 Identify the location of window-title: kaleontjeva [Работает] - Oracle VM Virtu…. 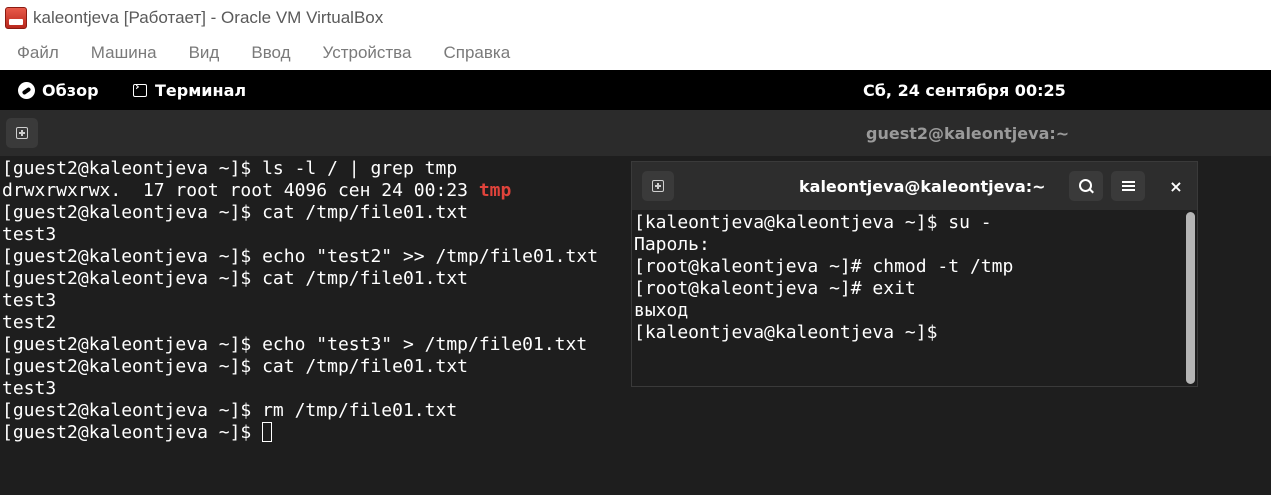
(208, 17).